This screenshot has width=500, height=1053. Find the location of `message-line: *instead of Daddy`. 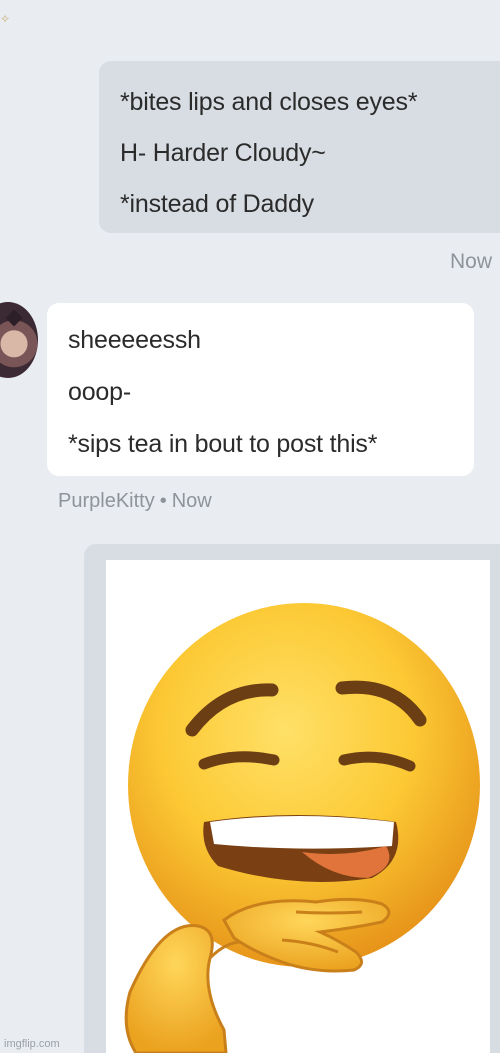

message-line: *instead of Daddy is located at coordinates (217, 204).